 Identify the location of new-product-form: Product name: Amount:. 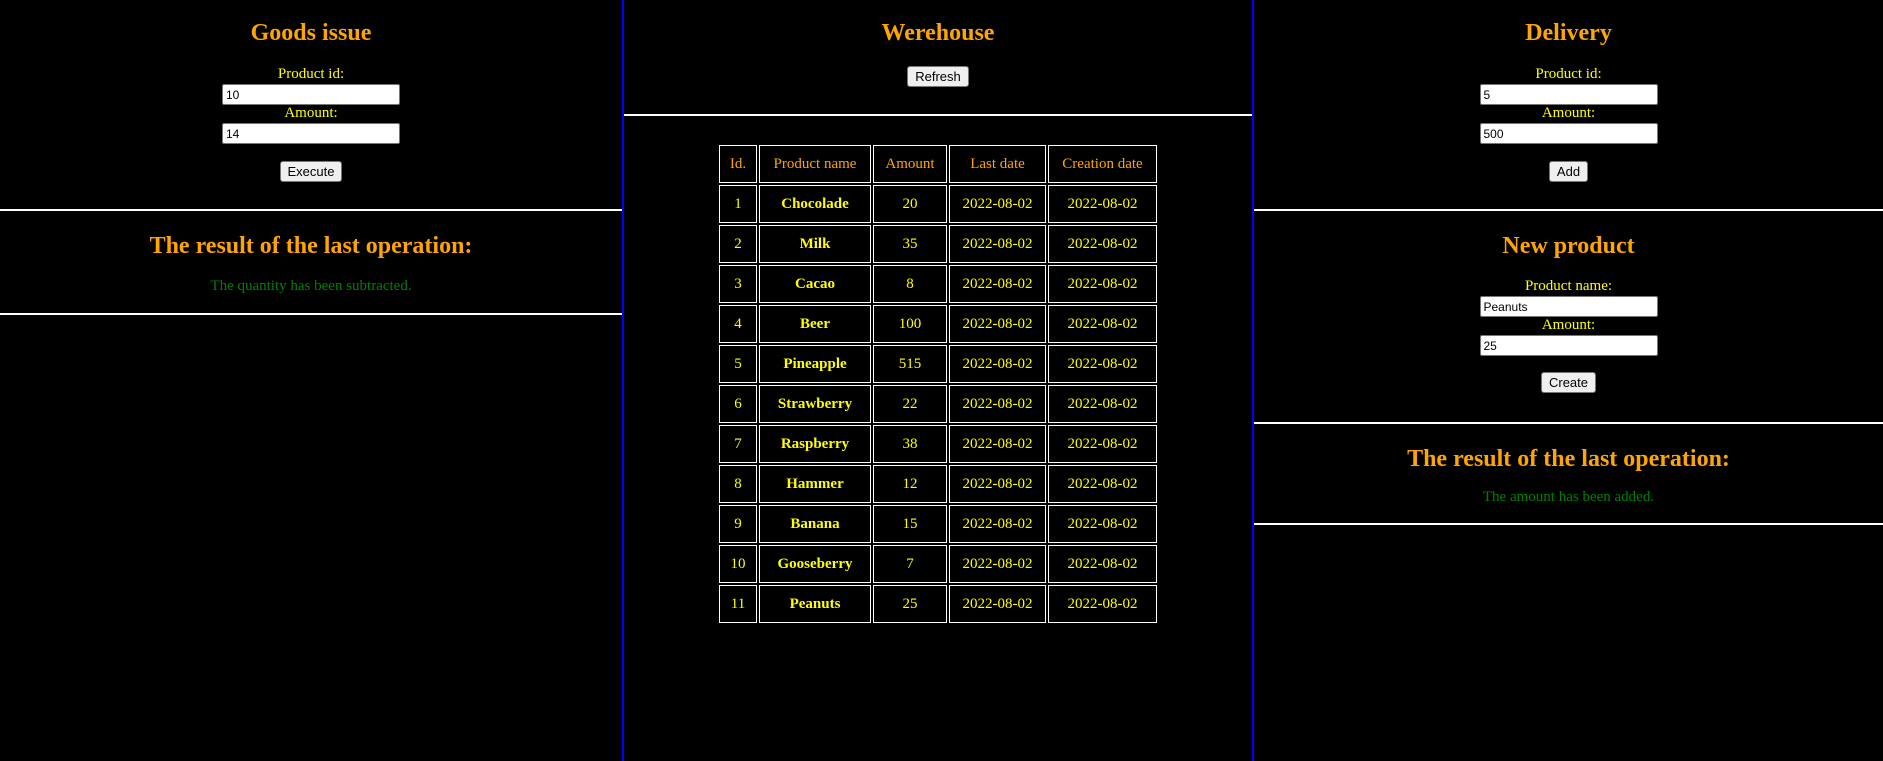
(1568, 317).